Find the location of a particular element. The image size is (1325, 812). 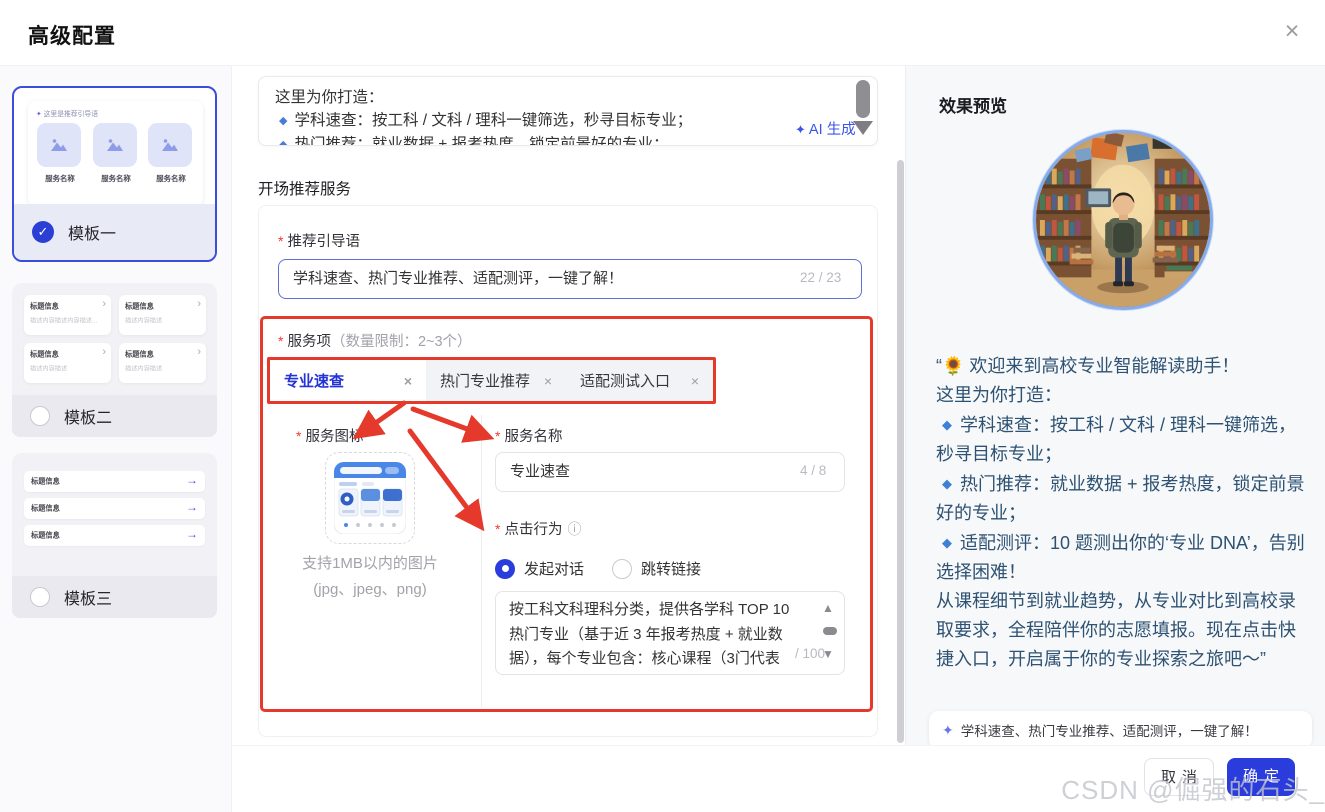

guide-label: 推荐引导语 is located at coordinates (319, 240).